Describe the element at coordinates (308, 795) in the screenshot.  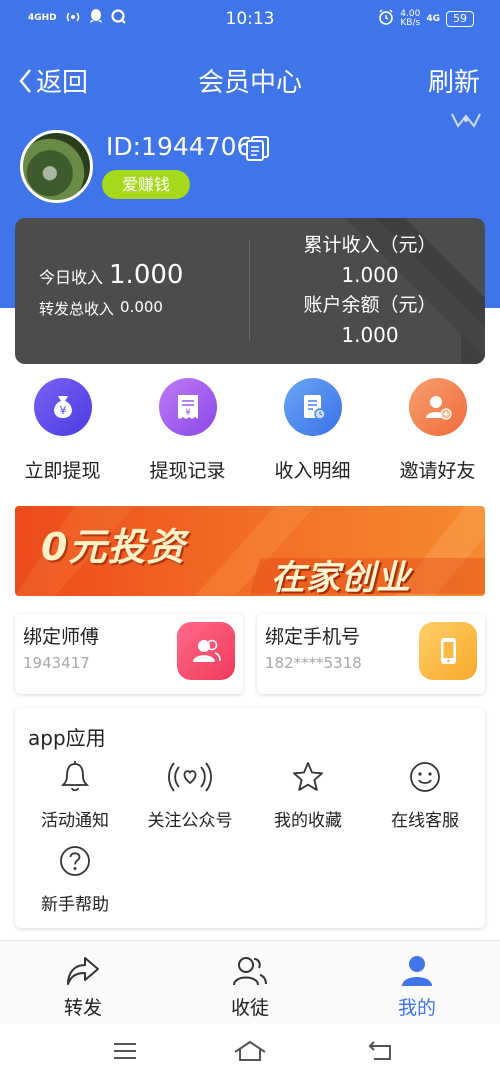
I see `my-favorites-button: 我的收藏` at that location.